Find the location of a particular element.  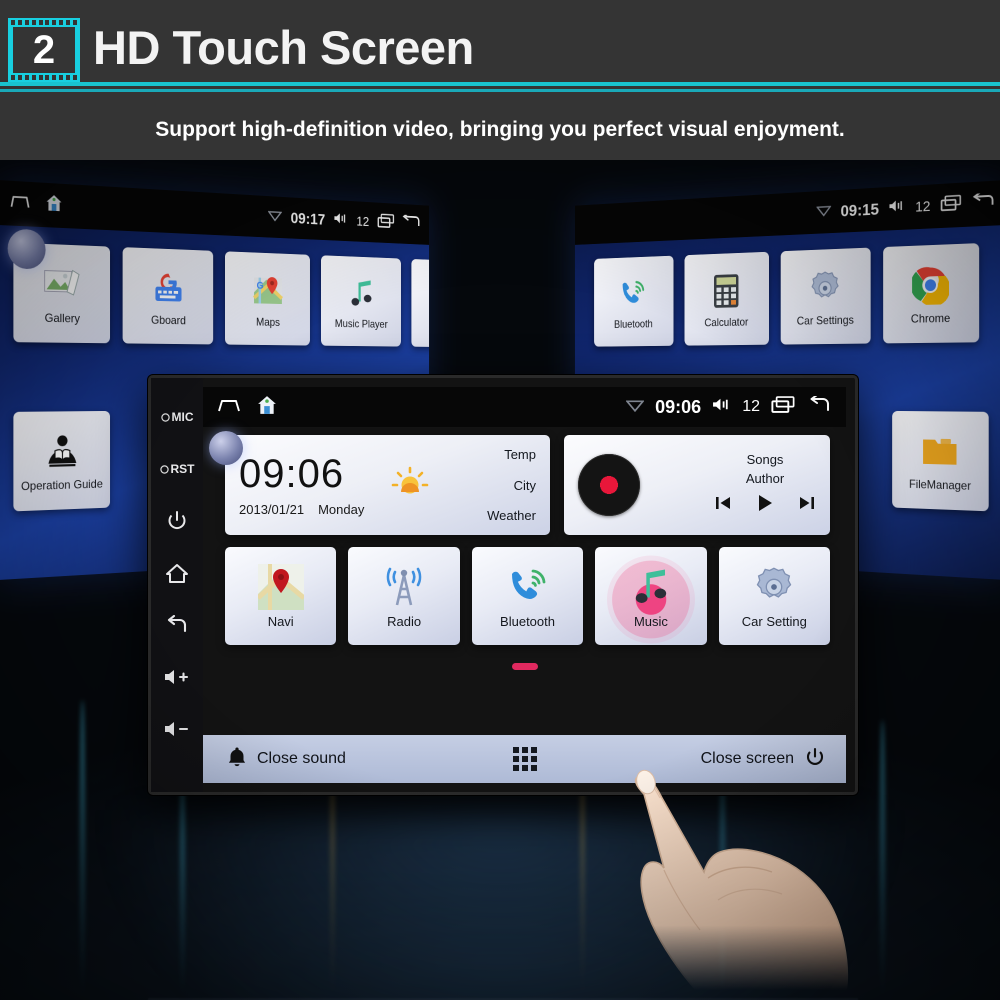

app-row-right-2: FileManager is located at coordinates (940, 461).